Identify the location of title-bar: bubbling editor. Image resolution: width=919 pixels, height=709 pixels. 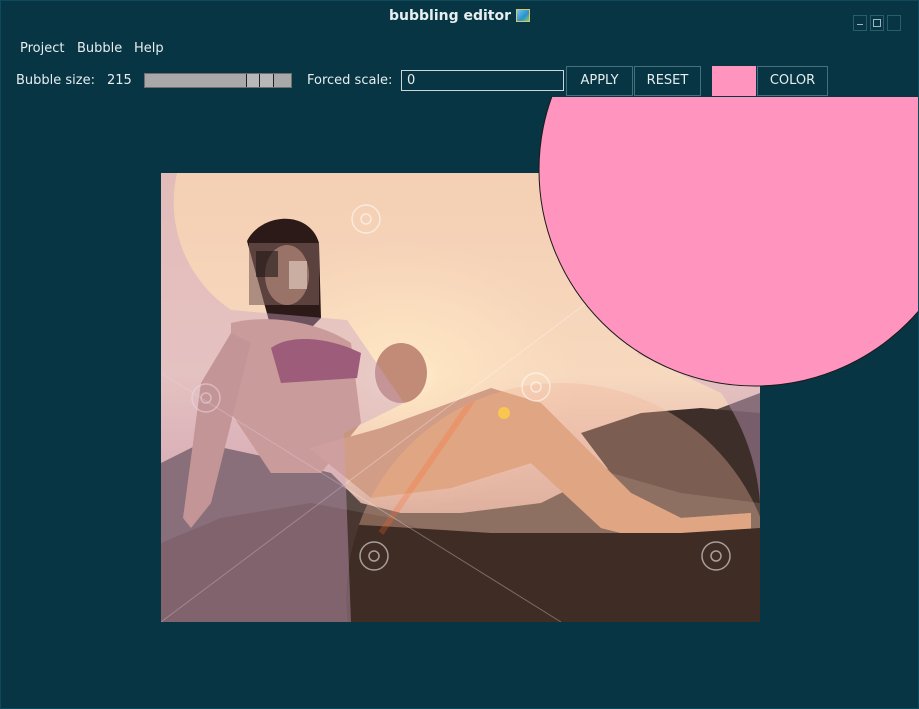
(459, 17).